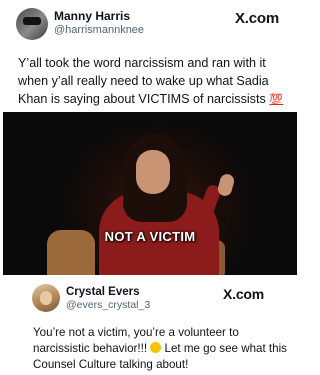 The image size is (320, 375). I want to click on hundred-points-icon: 💯, so click(276, 100).